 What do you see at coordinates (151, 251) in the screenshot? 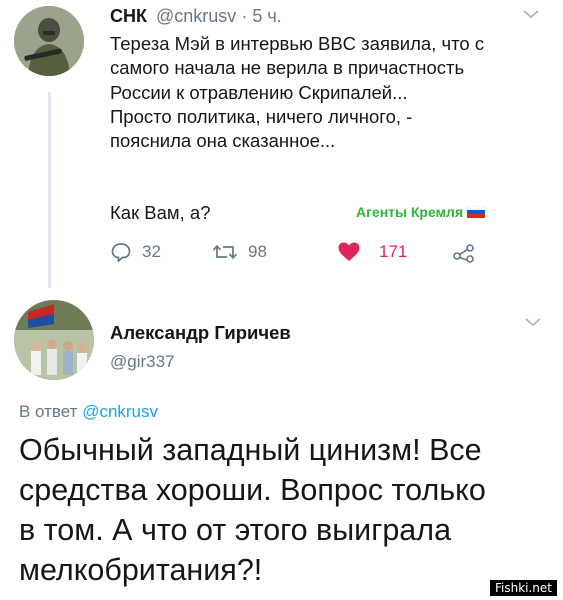
I see `reply-count: 32` at bounding box center [151, 251].